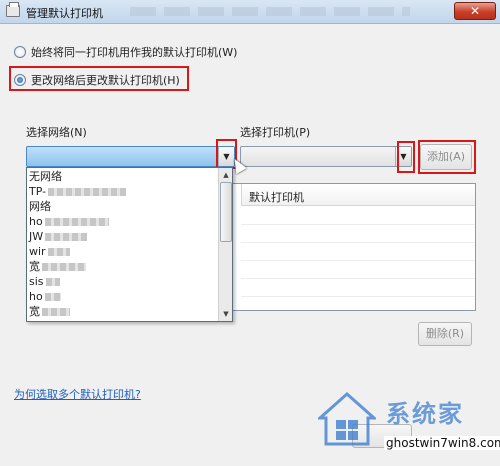 The height and width of the screenshot is (466, 500). What do you see at coordinates (130, 156) in the screenshot?
I see `network-combobox: ▼` at bounding box center [130, 156].